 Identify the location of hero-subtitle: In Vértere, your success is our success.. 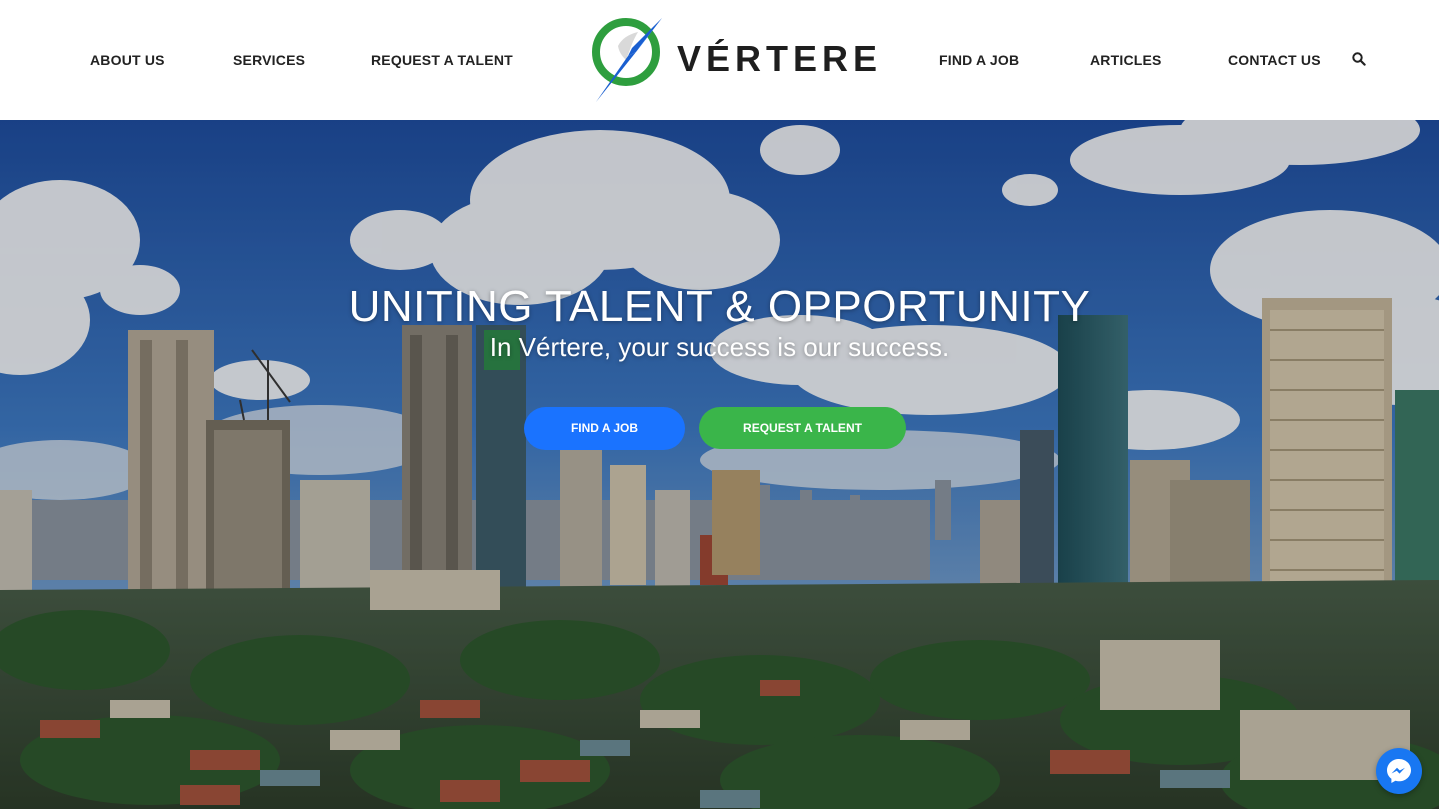
(719, 347).